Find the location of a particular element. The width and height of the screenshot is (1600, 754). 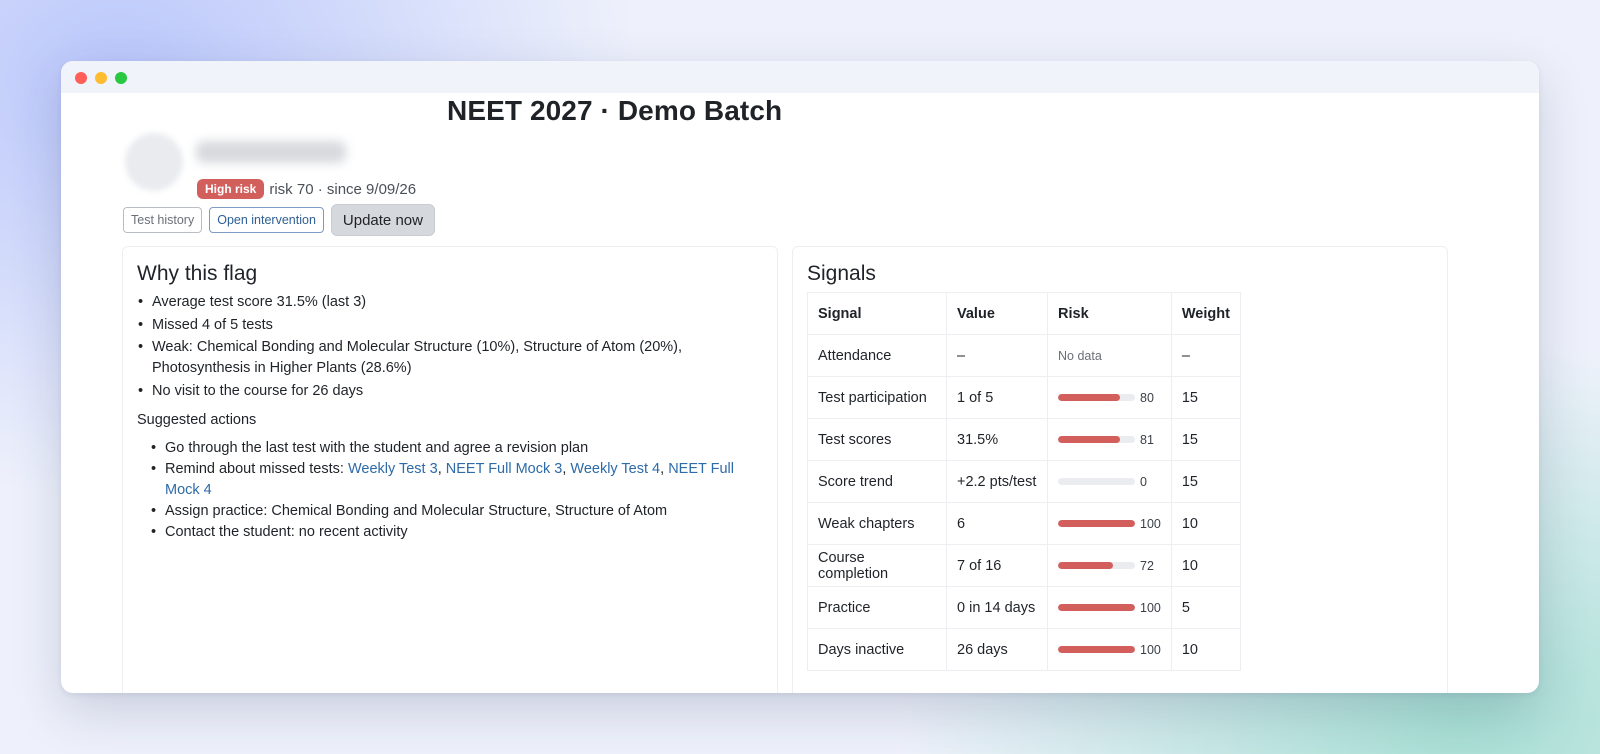

suggested-action-item: Contact the student: no recent activity is located at coordinates (460, 532).